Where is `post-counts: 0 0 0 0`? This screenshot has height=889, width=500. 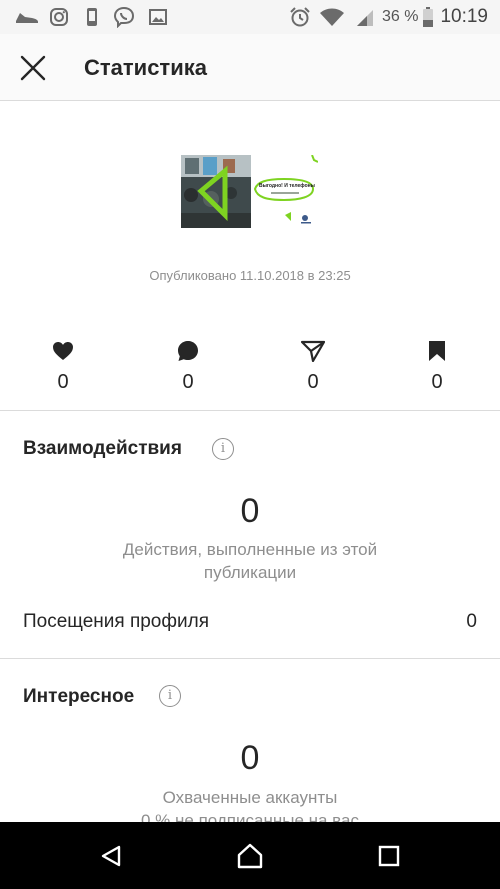 post-counts: 0 0 0 0 is located at coordinates (250, 366).